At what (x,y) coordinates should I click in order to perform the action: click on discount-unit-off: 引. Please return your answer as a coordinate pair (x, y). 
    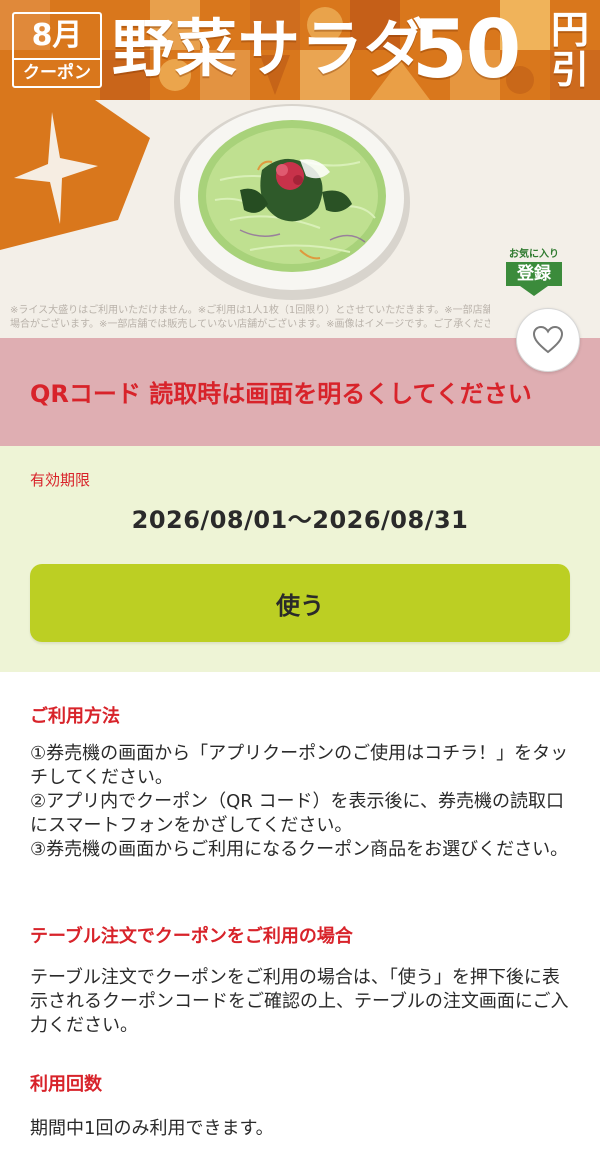
    Looking at the image, I should click on (569, 70).